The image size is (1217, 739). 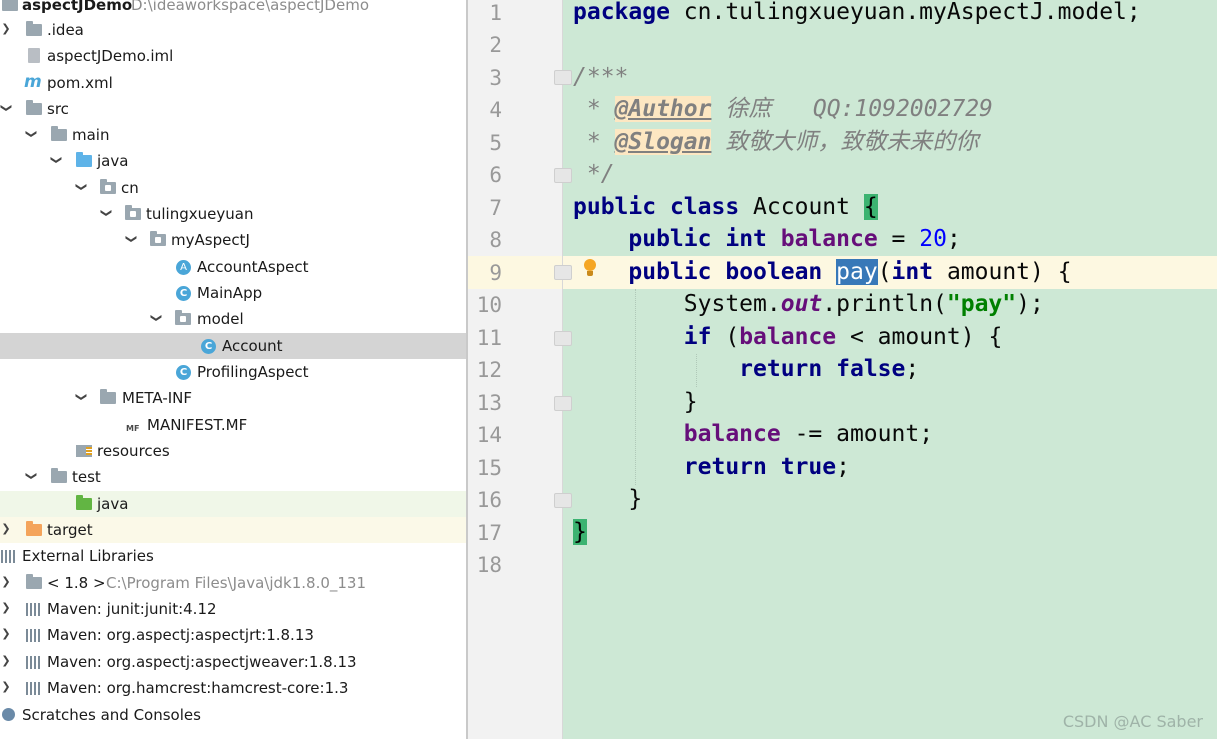 What do you see at coordinates (783, 109) in the screenshot?
I see `code-line-4: * @Author 徐庶 QQ:1092002729` at bounding box center [783, 109].